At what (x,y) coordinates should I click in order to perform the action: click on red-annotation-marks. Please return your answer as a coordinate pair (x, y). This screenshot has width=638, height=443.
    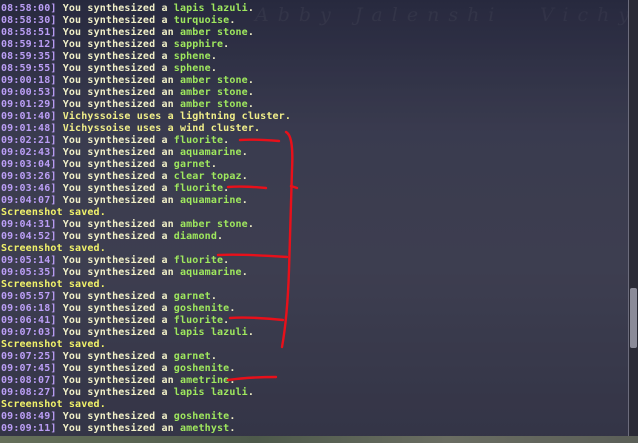
    Looking at the image, I should click on (257, 256).